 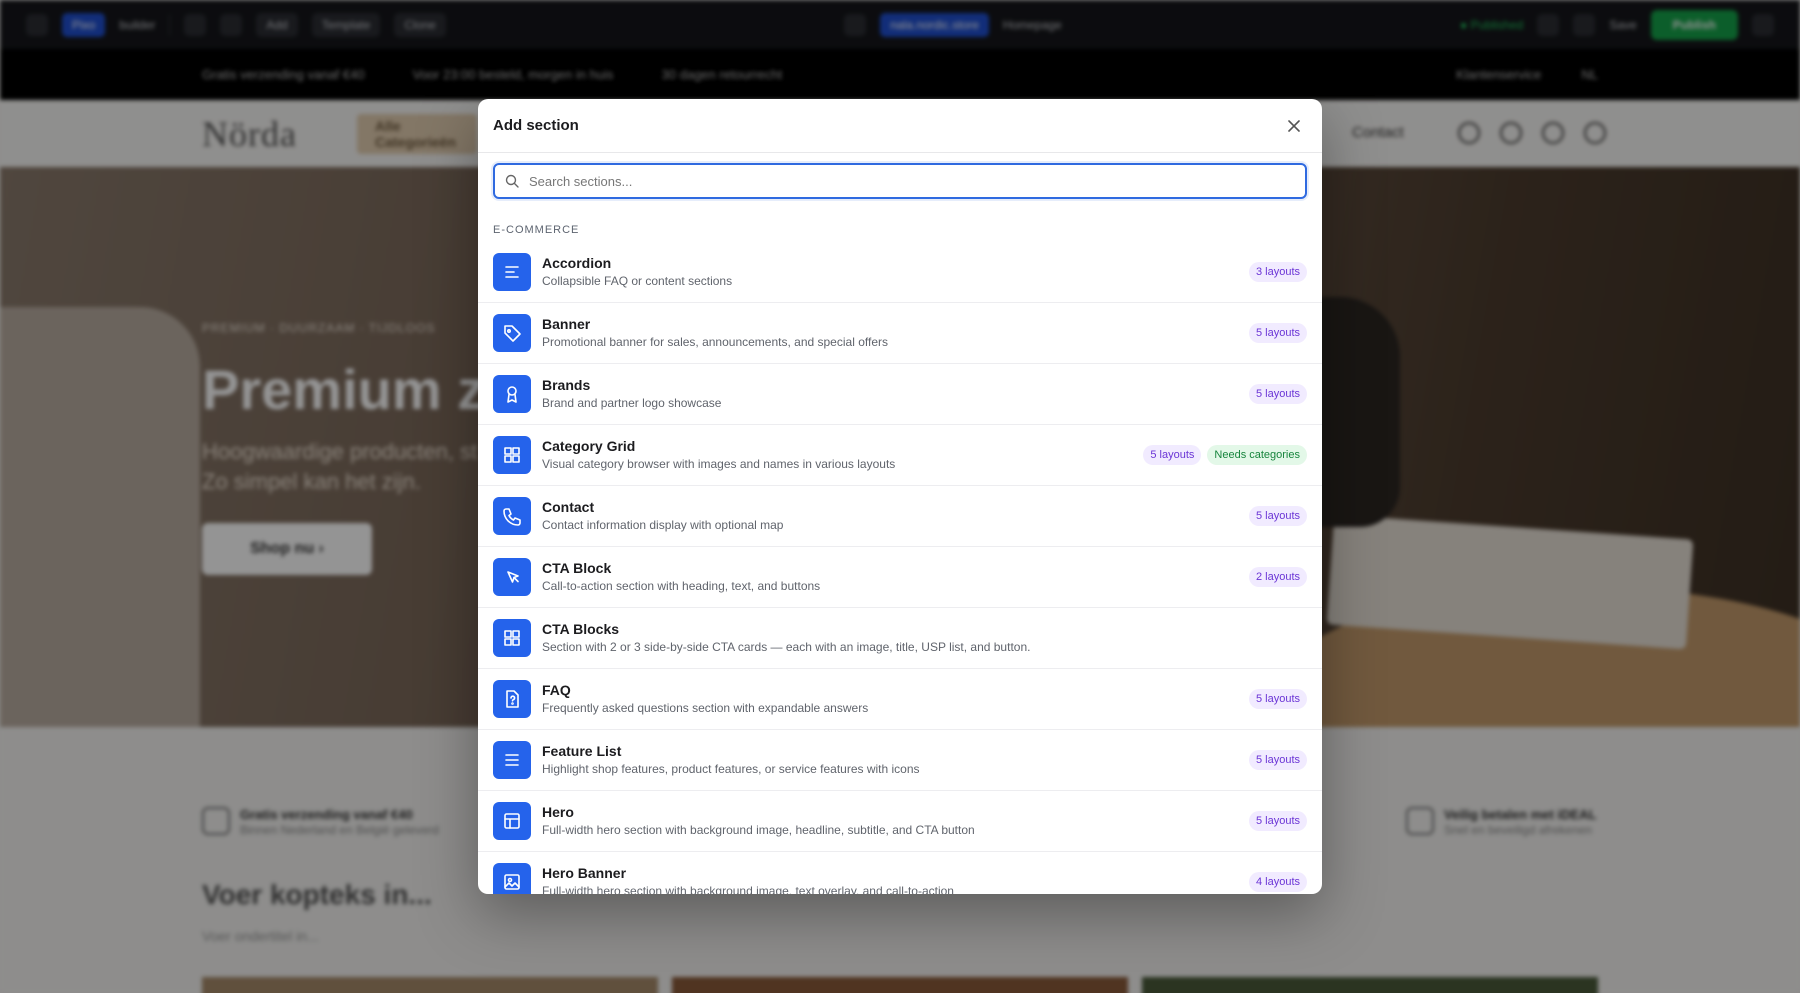 I want to click on list-icon, so click(x=512, y=760).